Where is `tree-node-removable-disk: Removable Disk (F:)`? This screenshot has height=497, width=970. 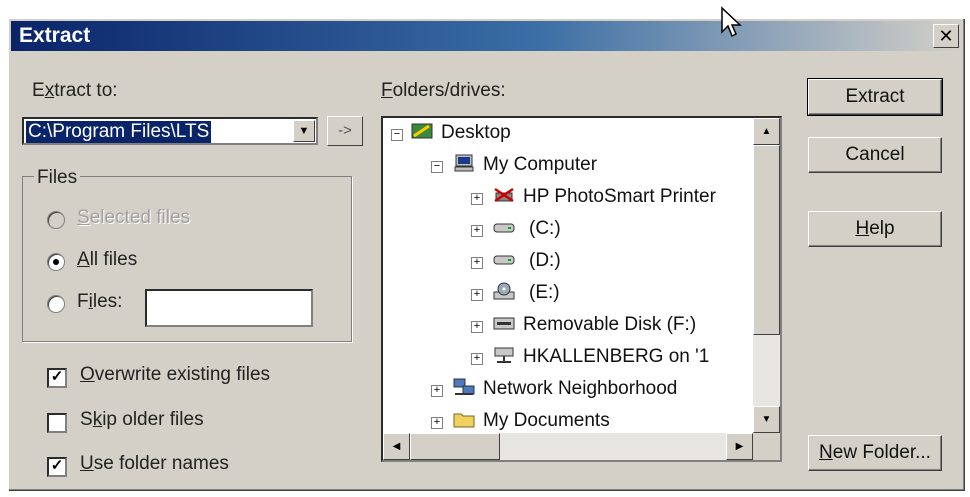
tree-node-removable-disk: Removable Disk (F:) is located at coordinates (609, 325).